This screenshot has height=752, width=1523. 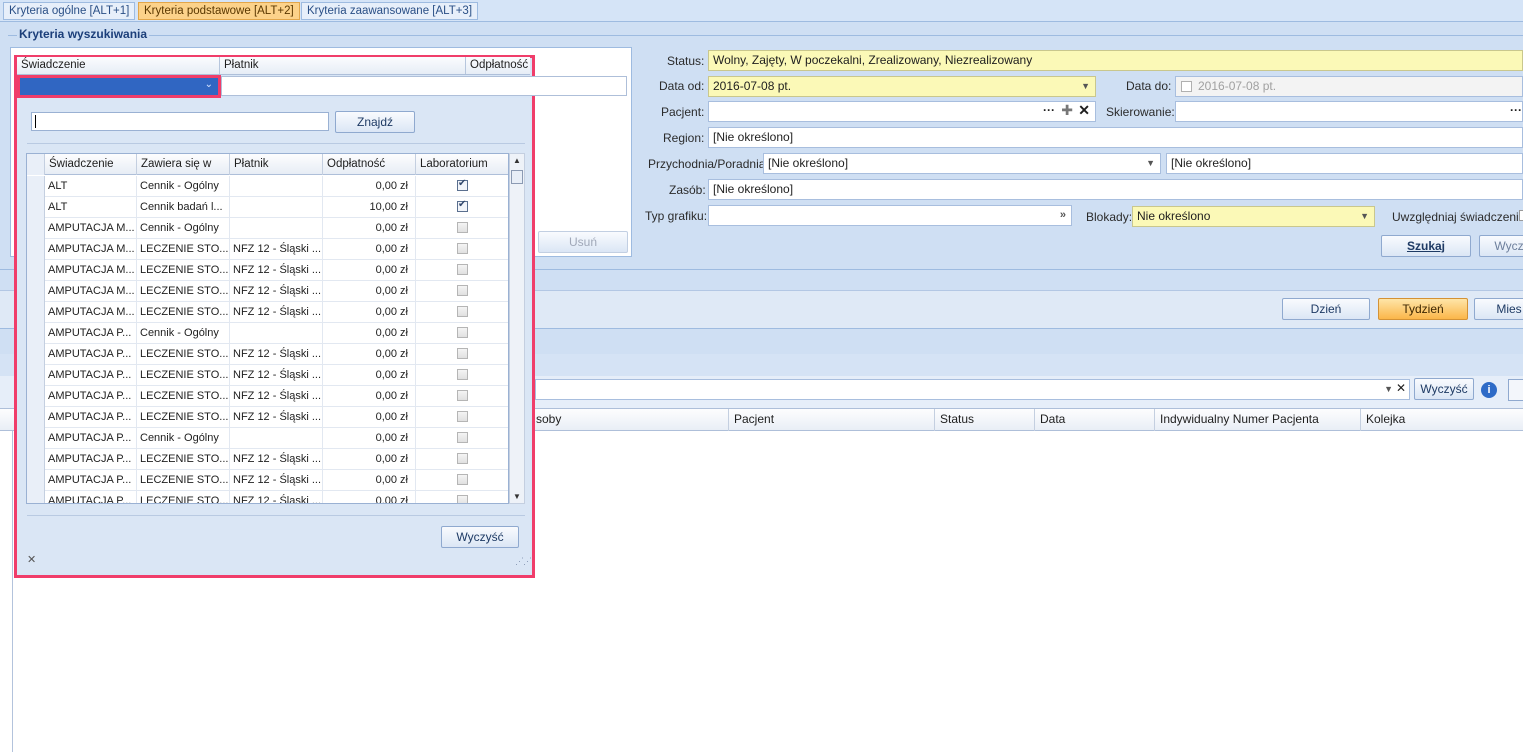 What do you see at coordinates (1521, 215) in the screenshot?
I see `include-services-checkbox` at bounding box center [1521, 215].